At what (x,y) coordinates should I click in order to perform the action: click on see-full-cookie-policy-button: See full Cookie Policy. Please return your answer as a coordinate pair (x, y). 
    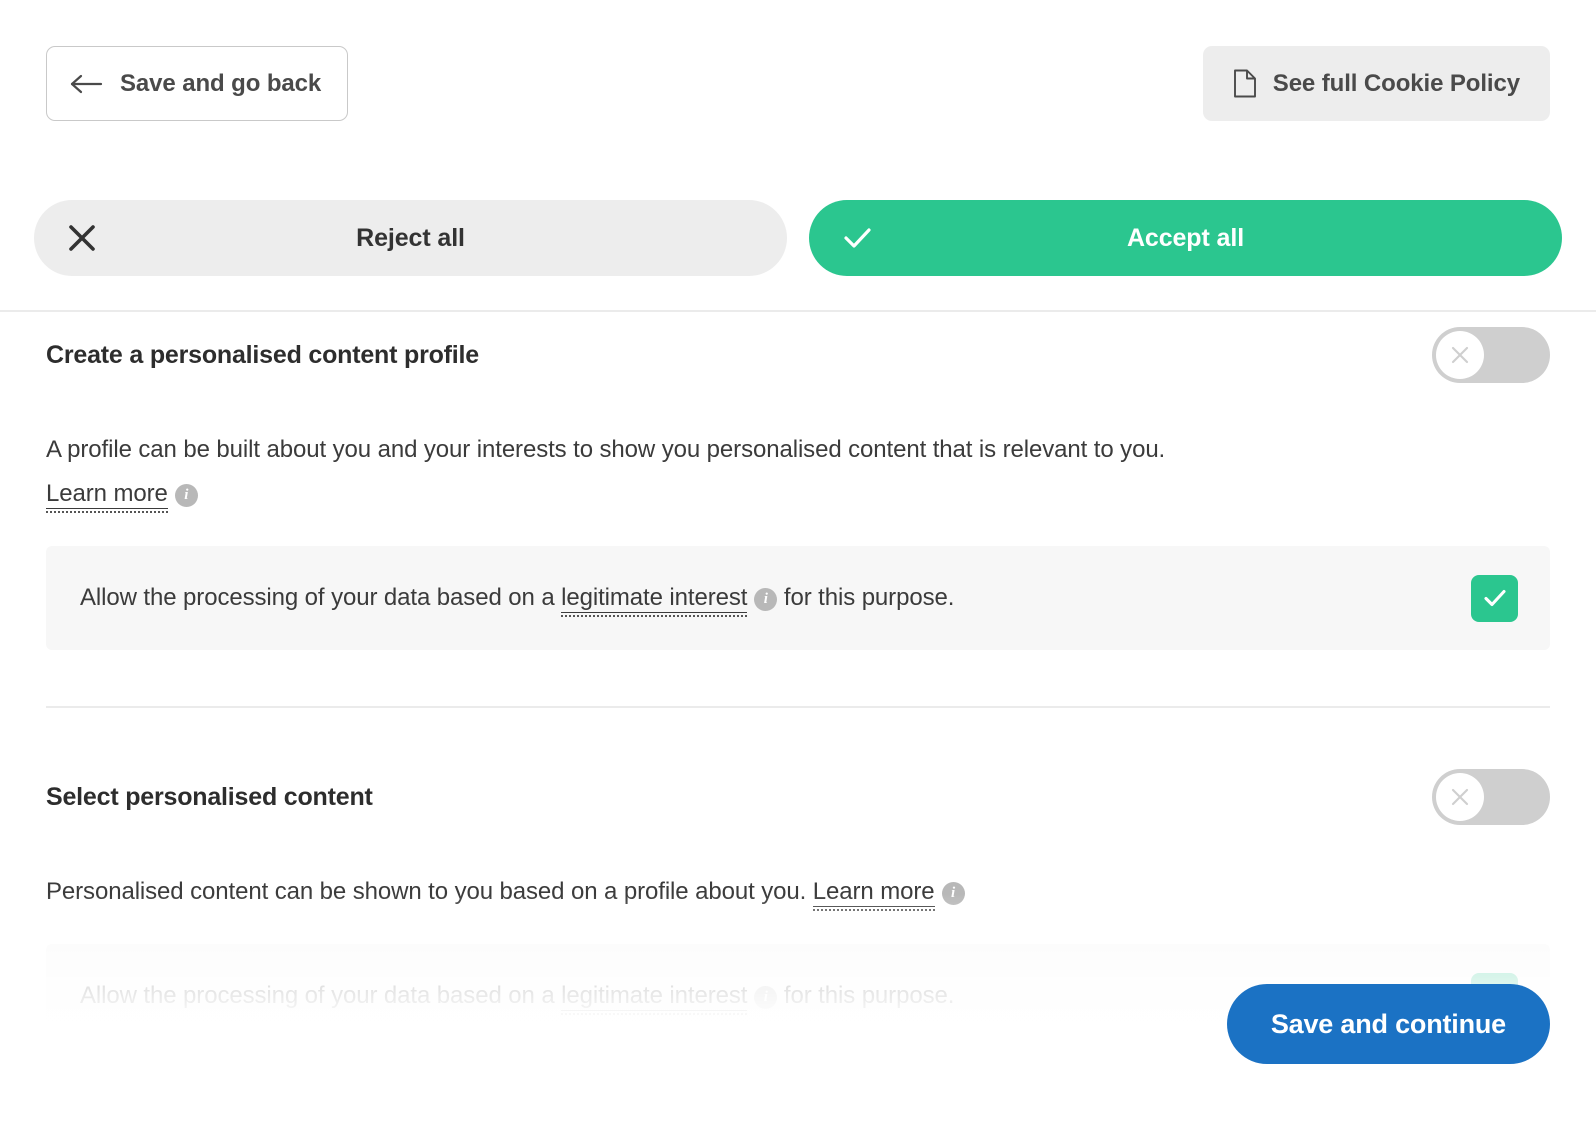
    Looking at the image, I should click on (1376, 83).